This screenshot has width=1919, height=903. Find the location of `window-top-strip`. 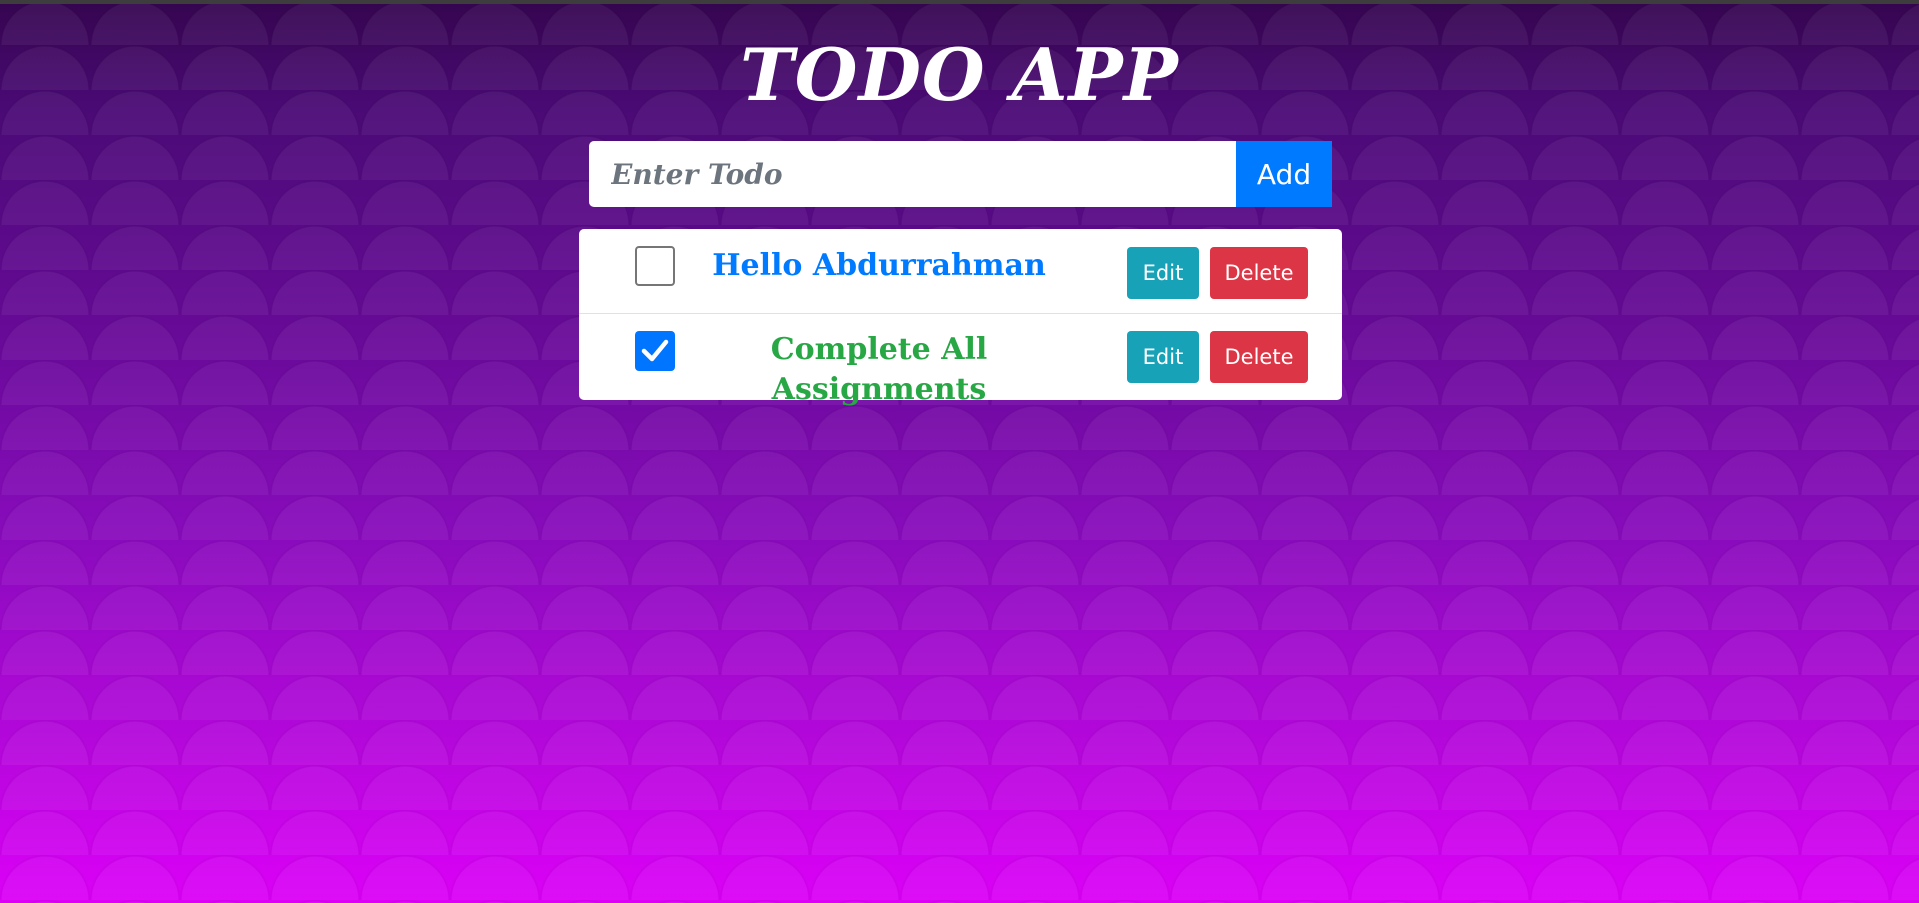

window-top-strip is located at coordinates (959, 2).